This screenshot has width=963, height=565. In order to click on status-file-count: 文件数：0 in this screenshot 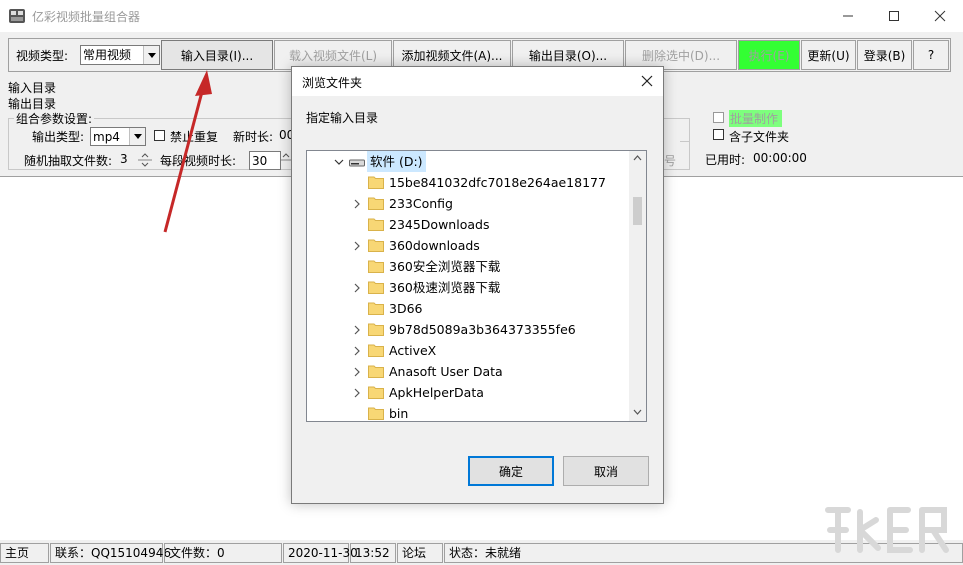, I will do `click(223, 553)`.